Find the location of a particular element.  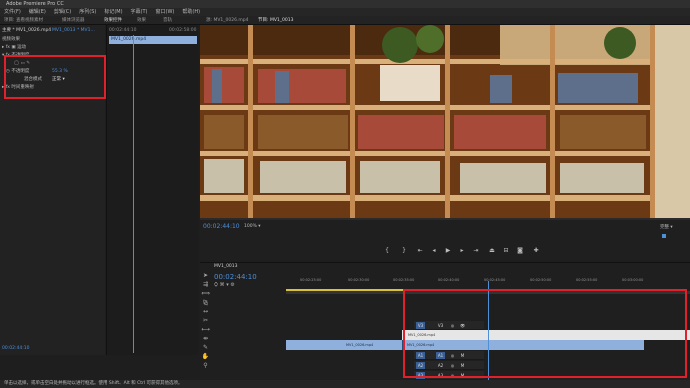

button-editor: ✚ is located at coordinates (536, 250).